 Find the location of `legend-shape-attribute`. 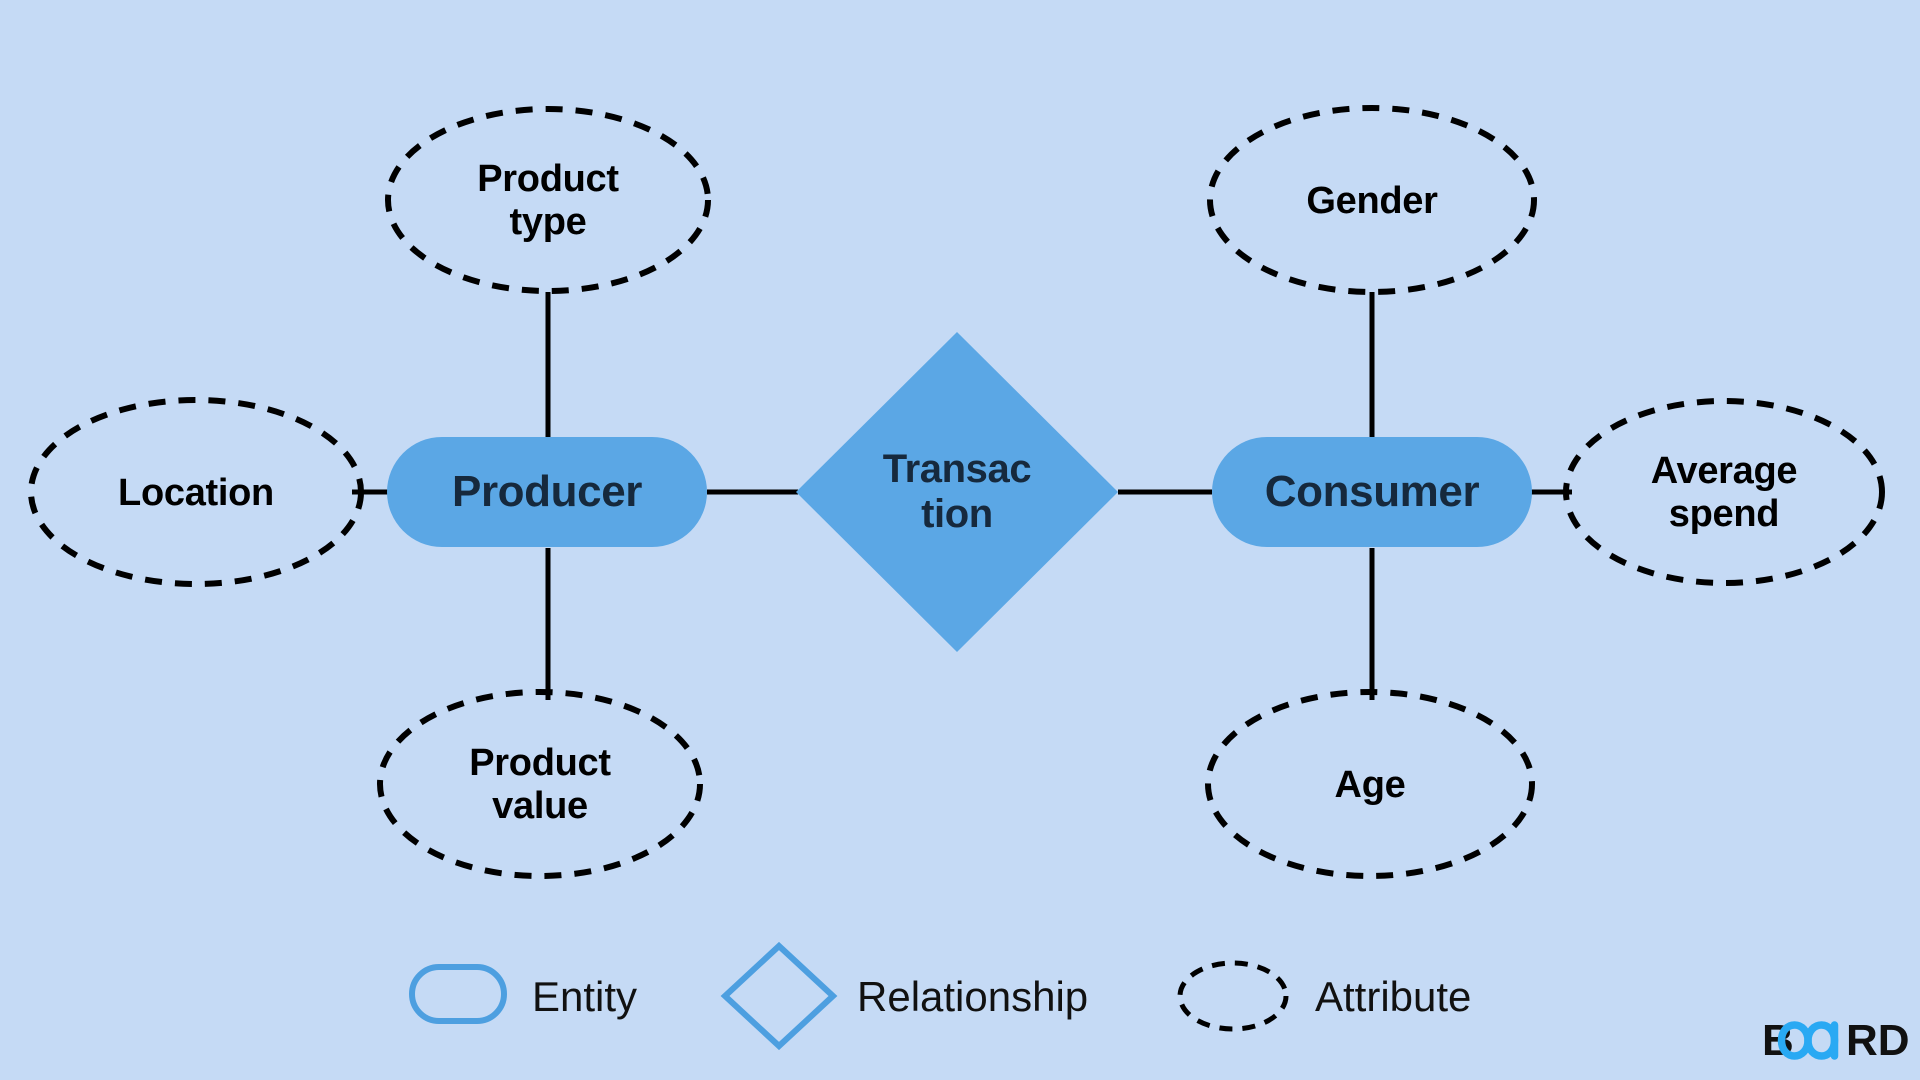

legend-shape-attribute is located at coordinates (1233, 996).